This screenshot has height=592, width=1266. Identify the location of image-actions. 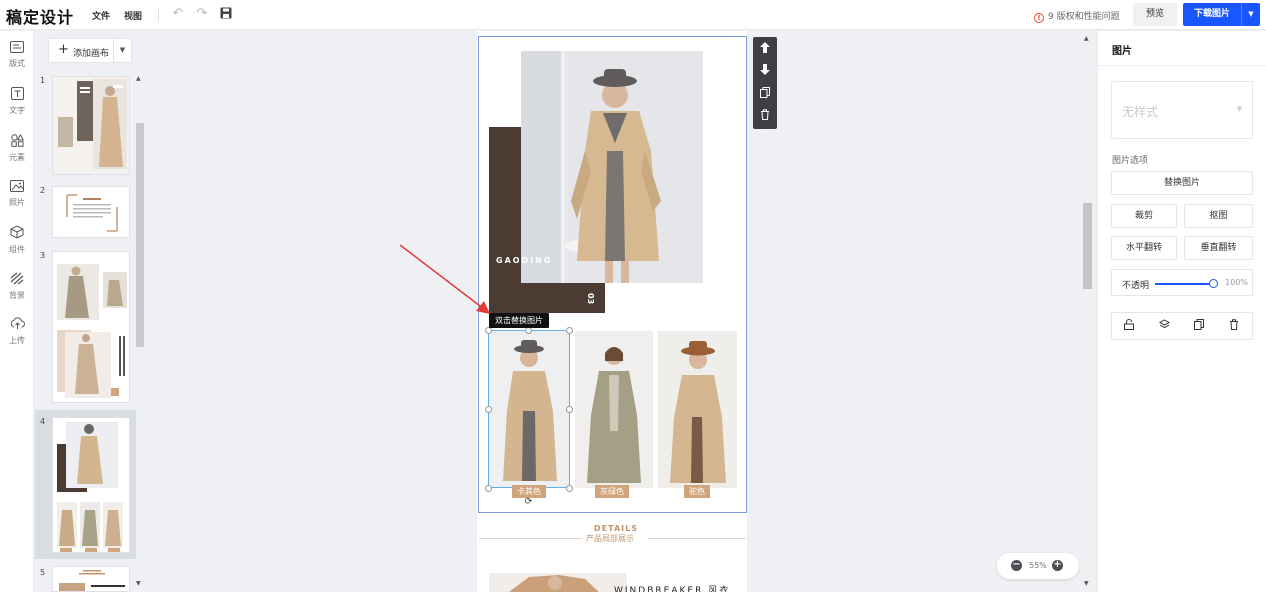
(1182, 326).